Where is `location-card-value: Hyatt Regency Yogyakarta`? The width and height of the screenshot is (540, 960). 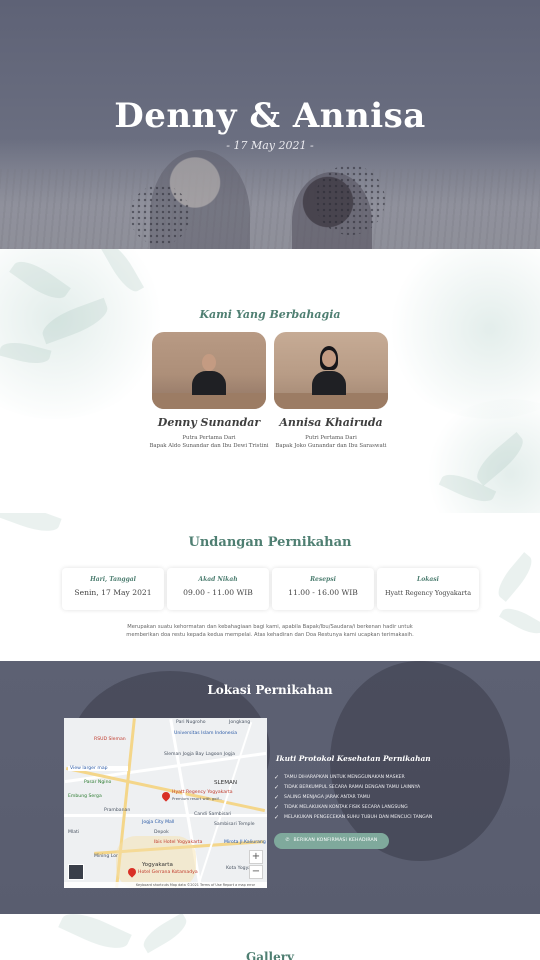 location-card-value: Hyatt Regency Yogyakarta is located at coordinates (428, 593).